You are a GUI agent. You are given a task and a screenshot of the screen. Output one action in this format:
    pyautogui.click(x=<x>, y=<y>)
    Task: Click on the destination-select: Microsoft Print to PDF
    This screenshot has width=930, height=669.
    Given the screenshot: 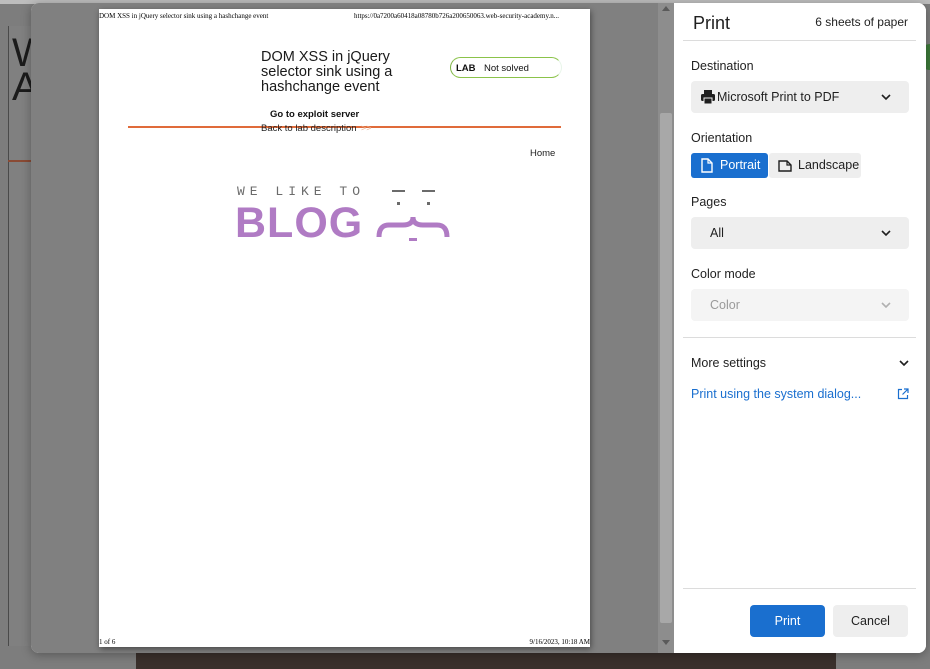 What is the action you would take?
    pyautogui.click(x=800, y=97)
    